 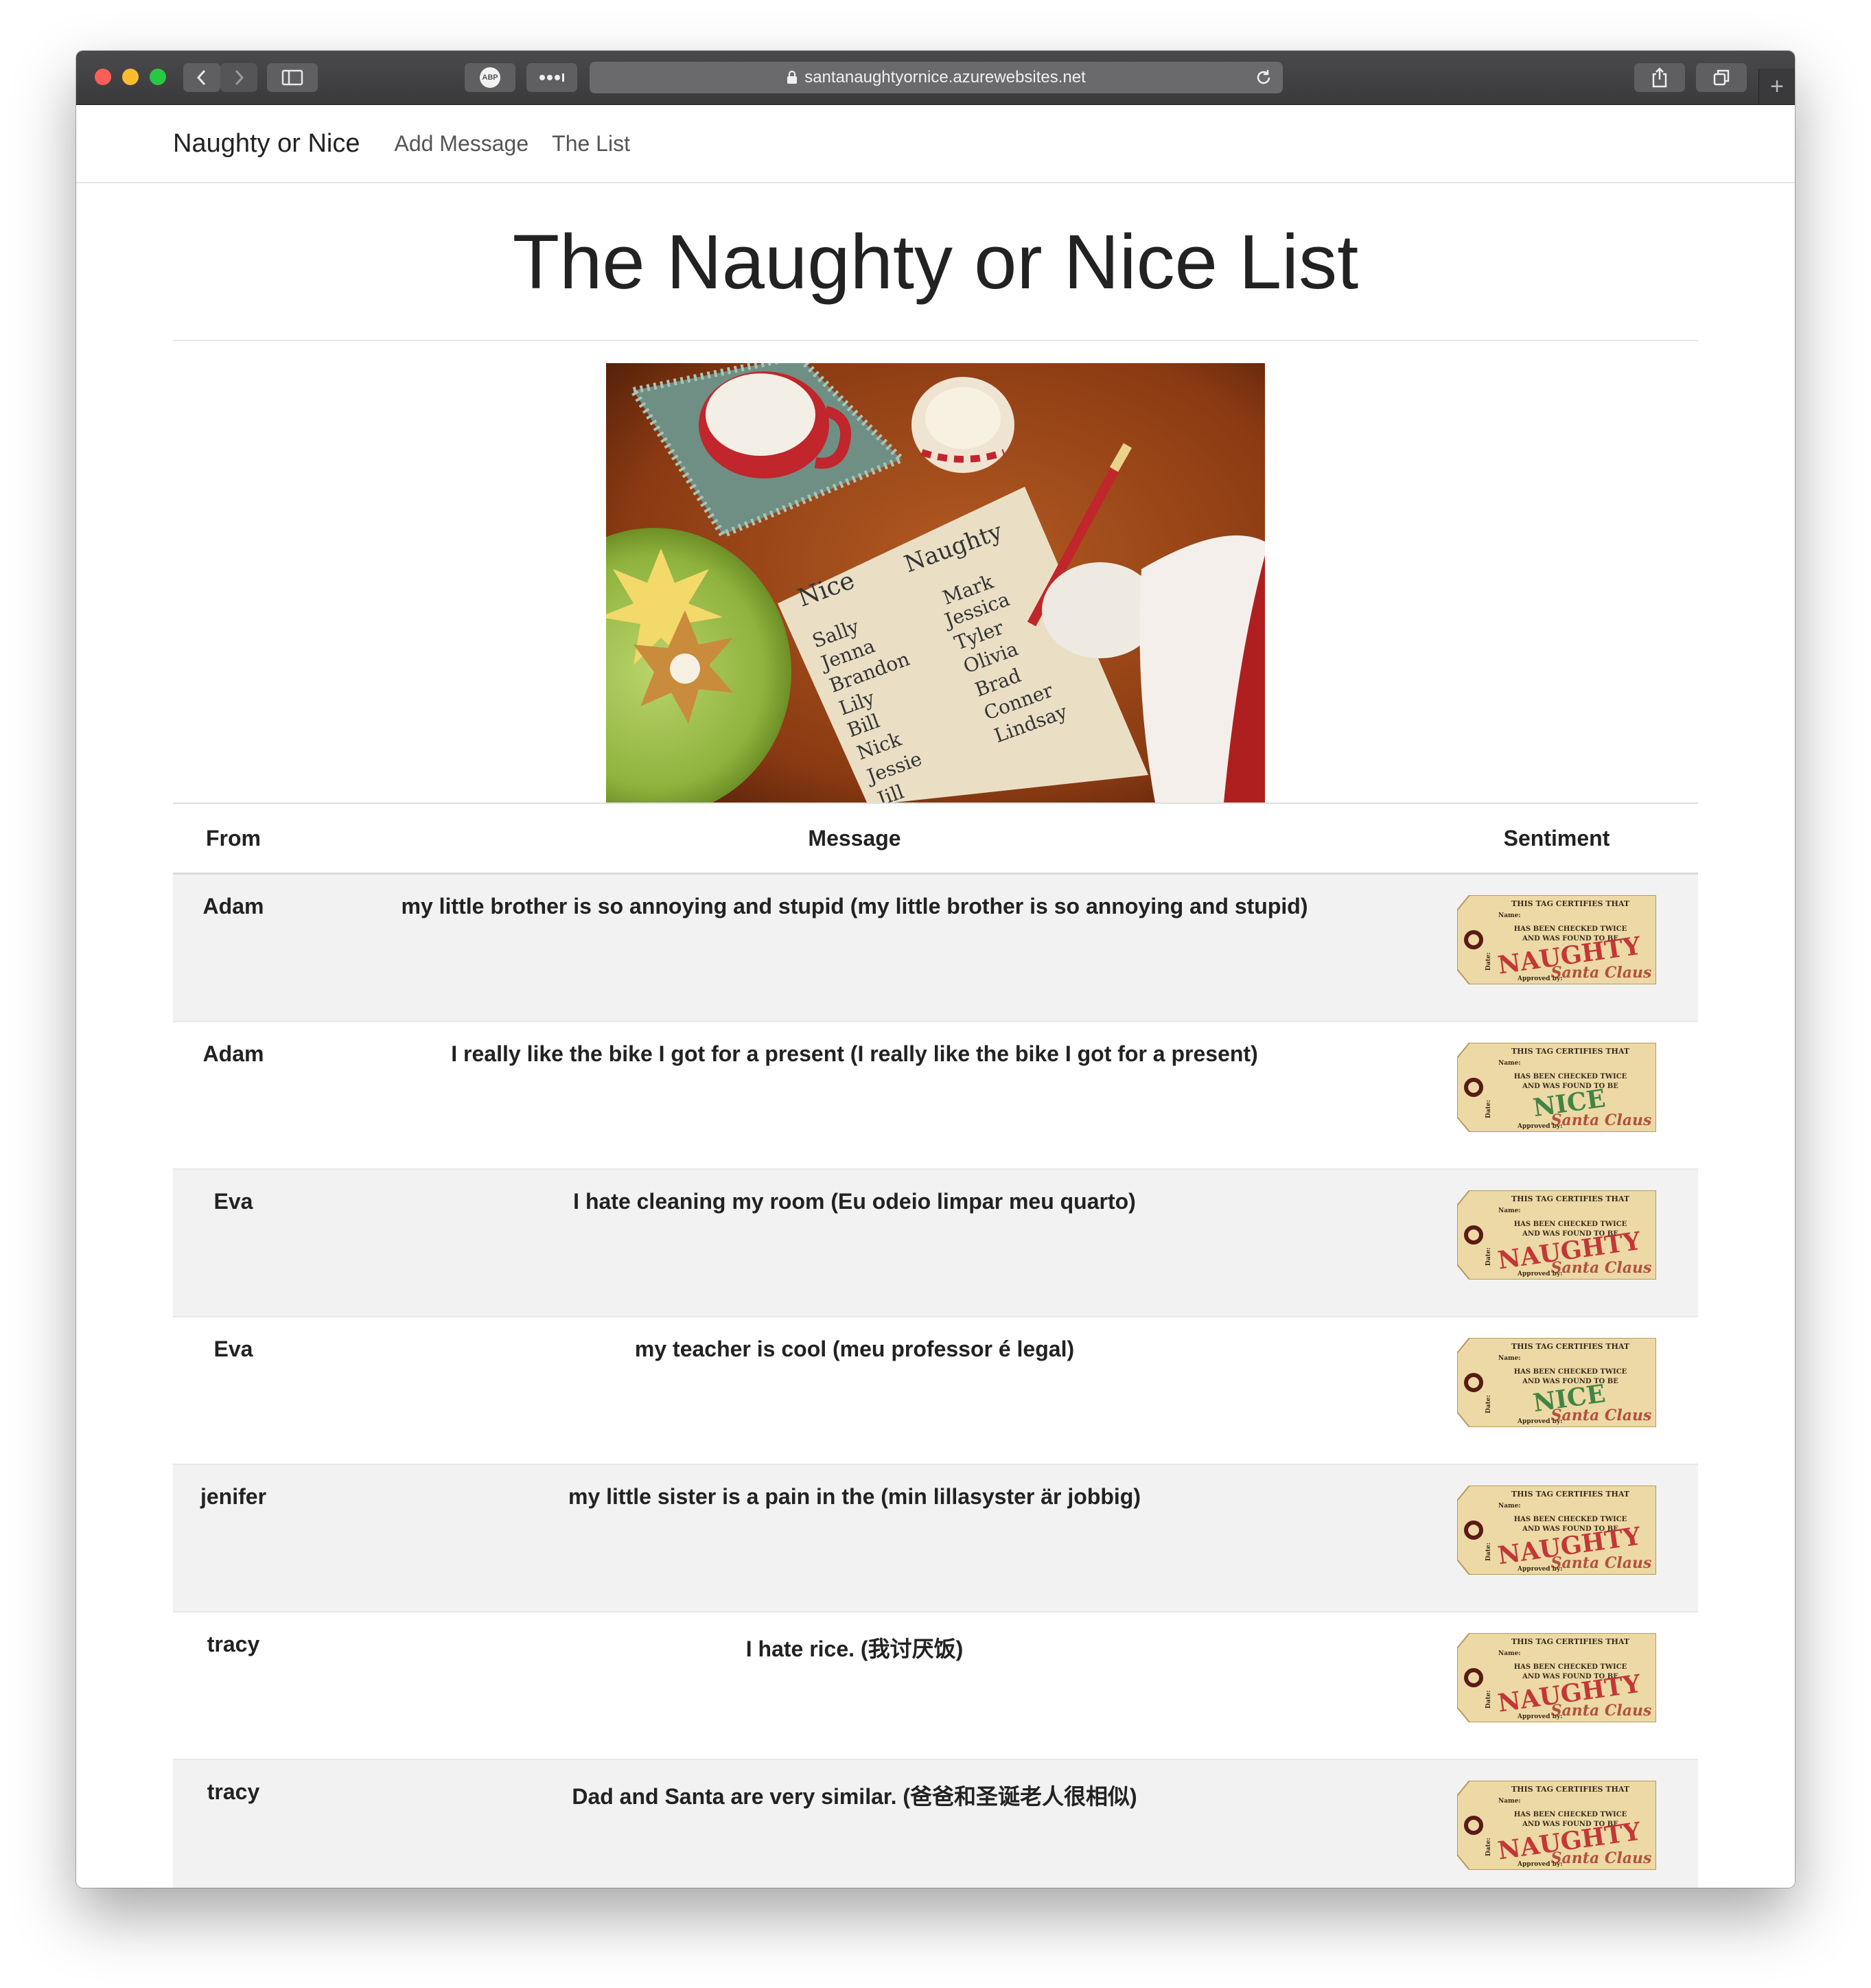 I want to click on header-message: Message, so click(x=854, y=839).